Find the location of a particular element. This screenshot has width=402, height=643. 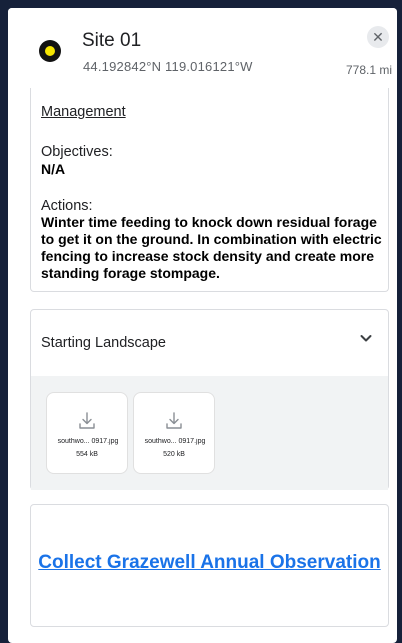

attachment-file: southwo... 0917.jpg 554 kB is located at coordinates (87, 433).